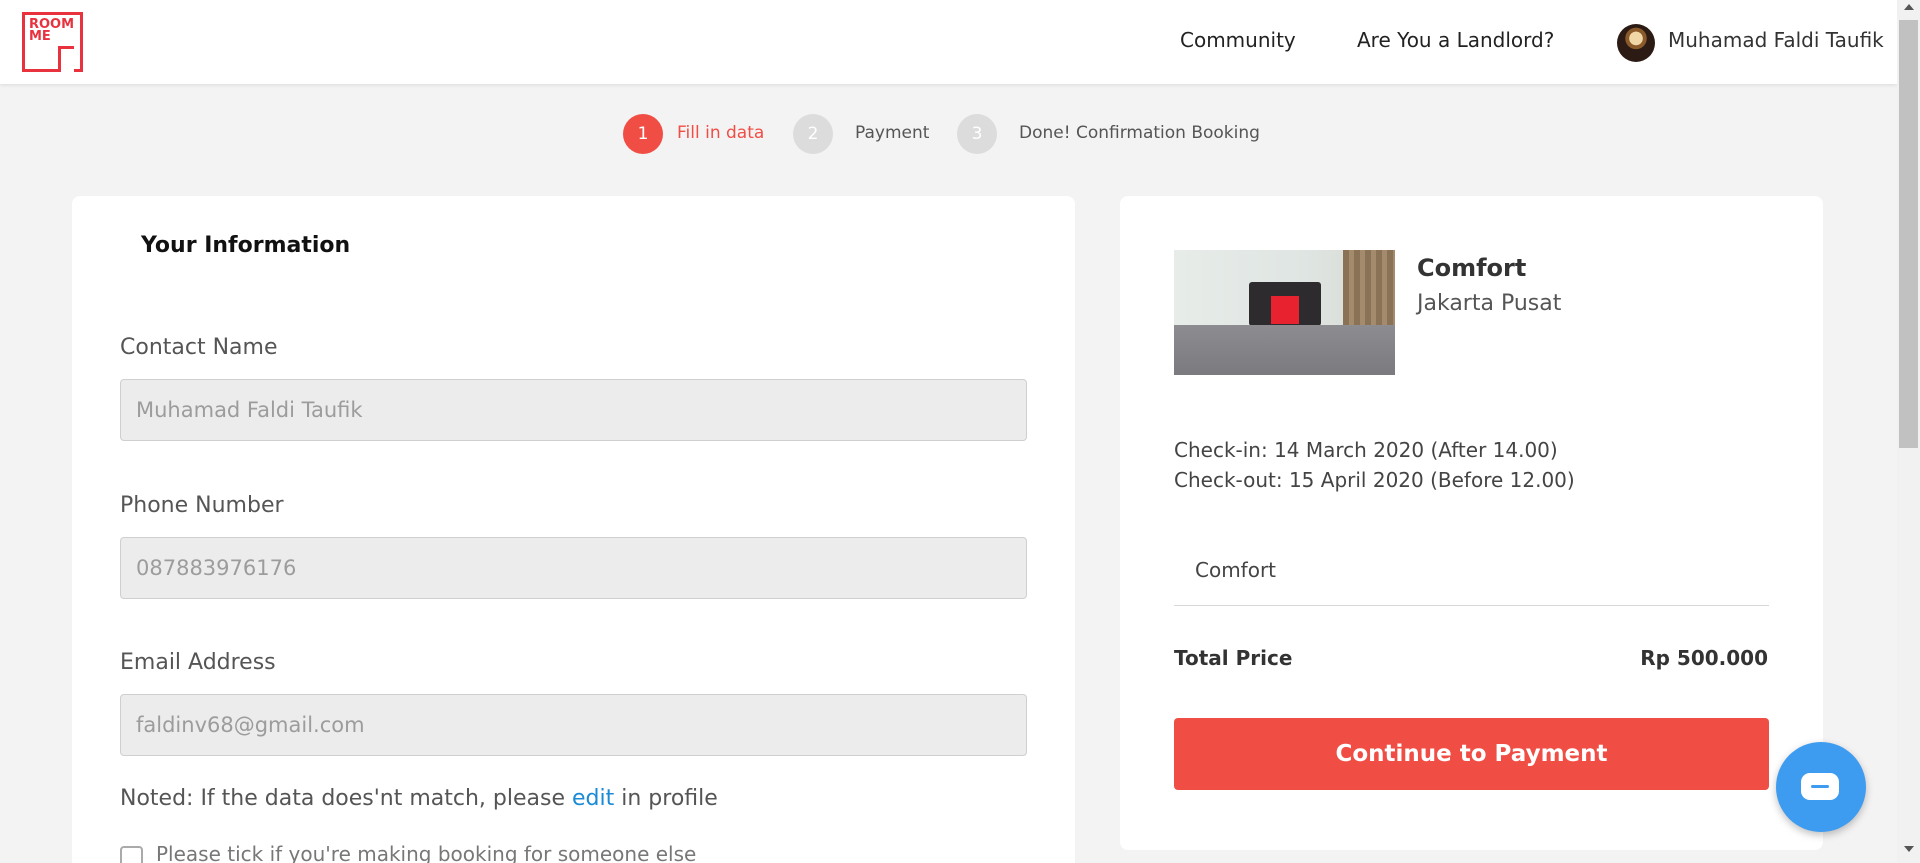 The image size is (1920, 863). What do you see at coordinates (1238, 40) in the screenshot?
I see `nav-community-link: Community` at bounding box center [1238, 40].